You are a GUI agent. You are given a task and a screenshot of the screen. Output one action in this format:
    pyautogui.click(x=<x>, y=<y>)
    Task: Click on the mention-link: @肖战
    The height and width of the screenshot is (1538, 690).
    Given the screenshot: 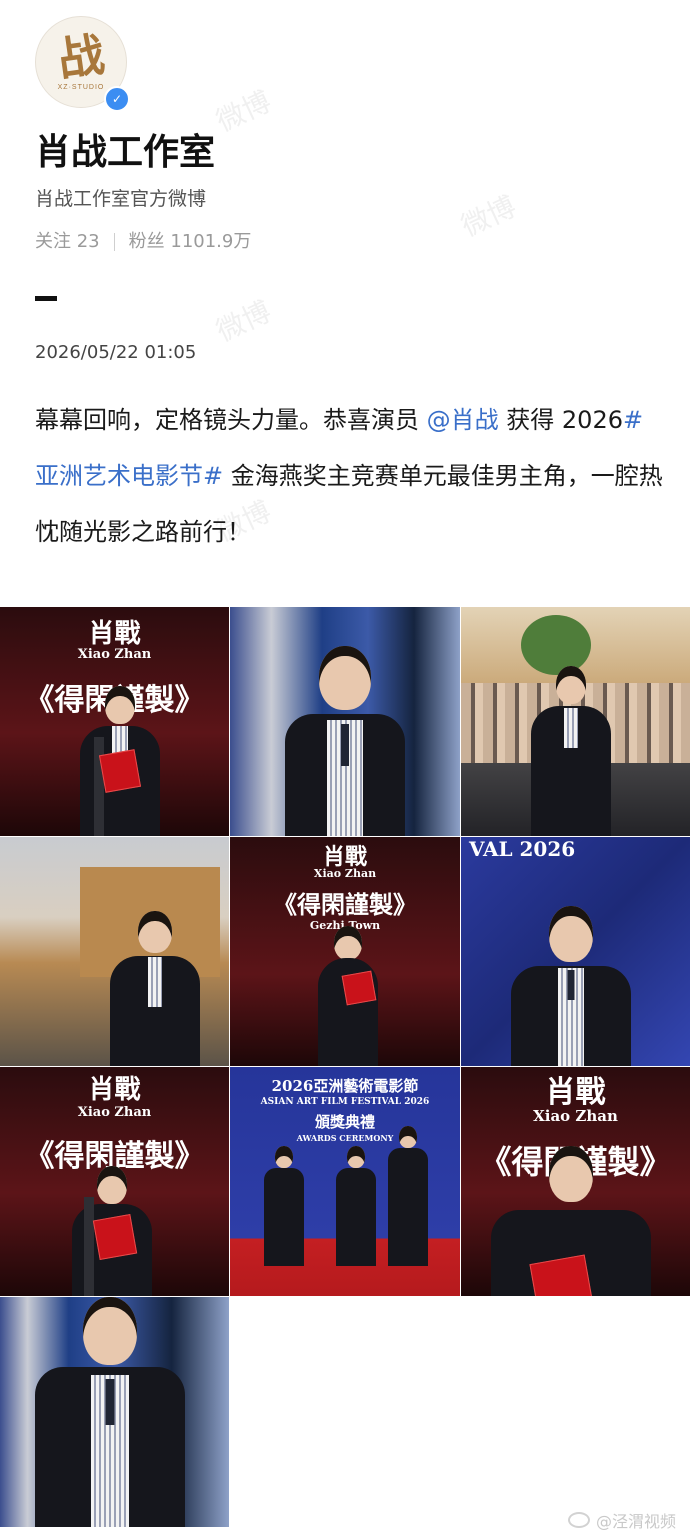 What is the action you would take?
    pyautogui.click(x=463, y=420)
    